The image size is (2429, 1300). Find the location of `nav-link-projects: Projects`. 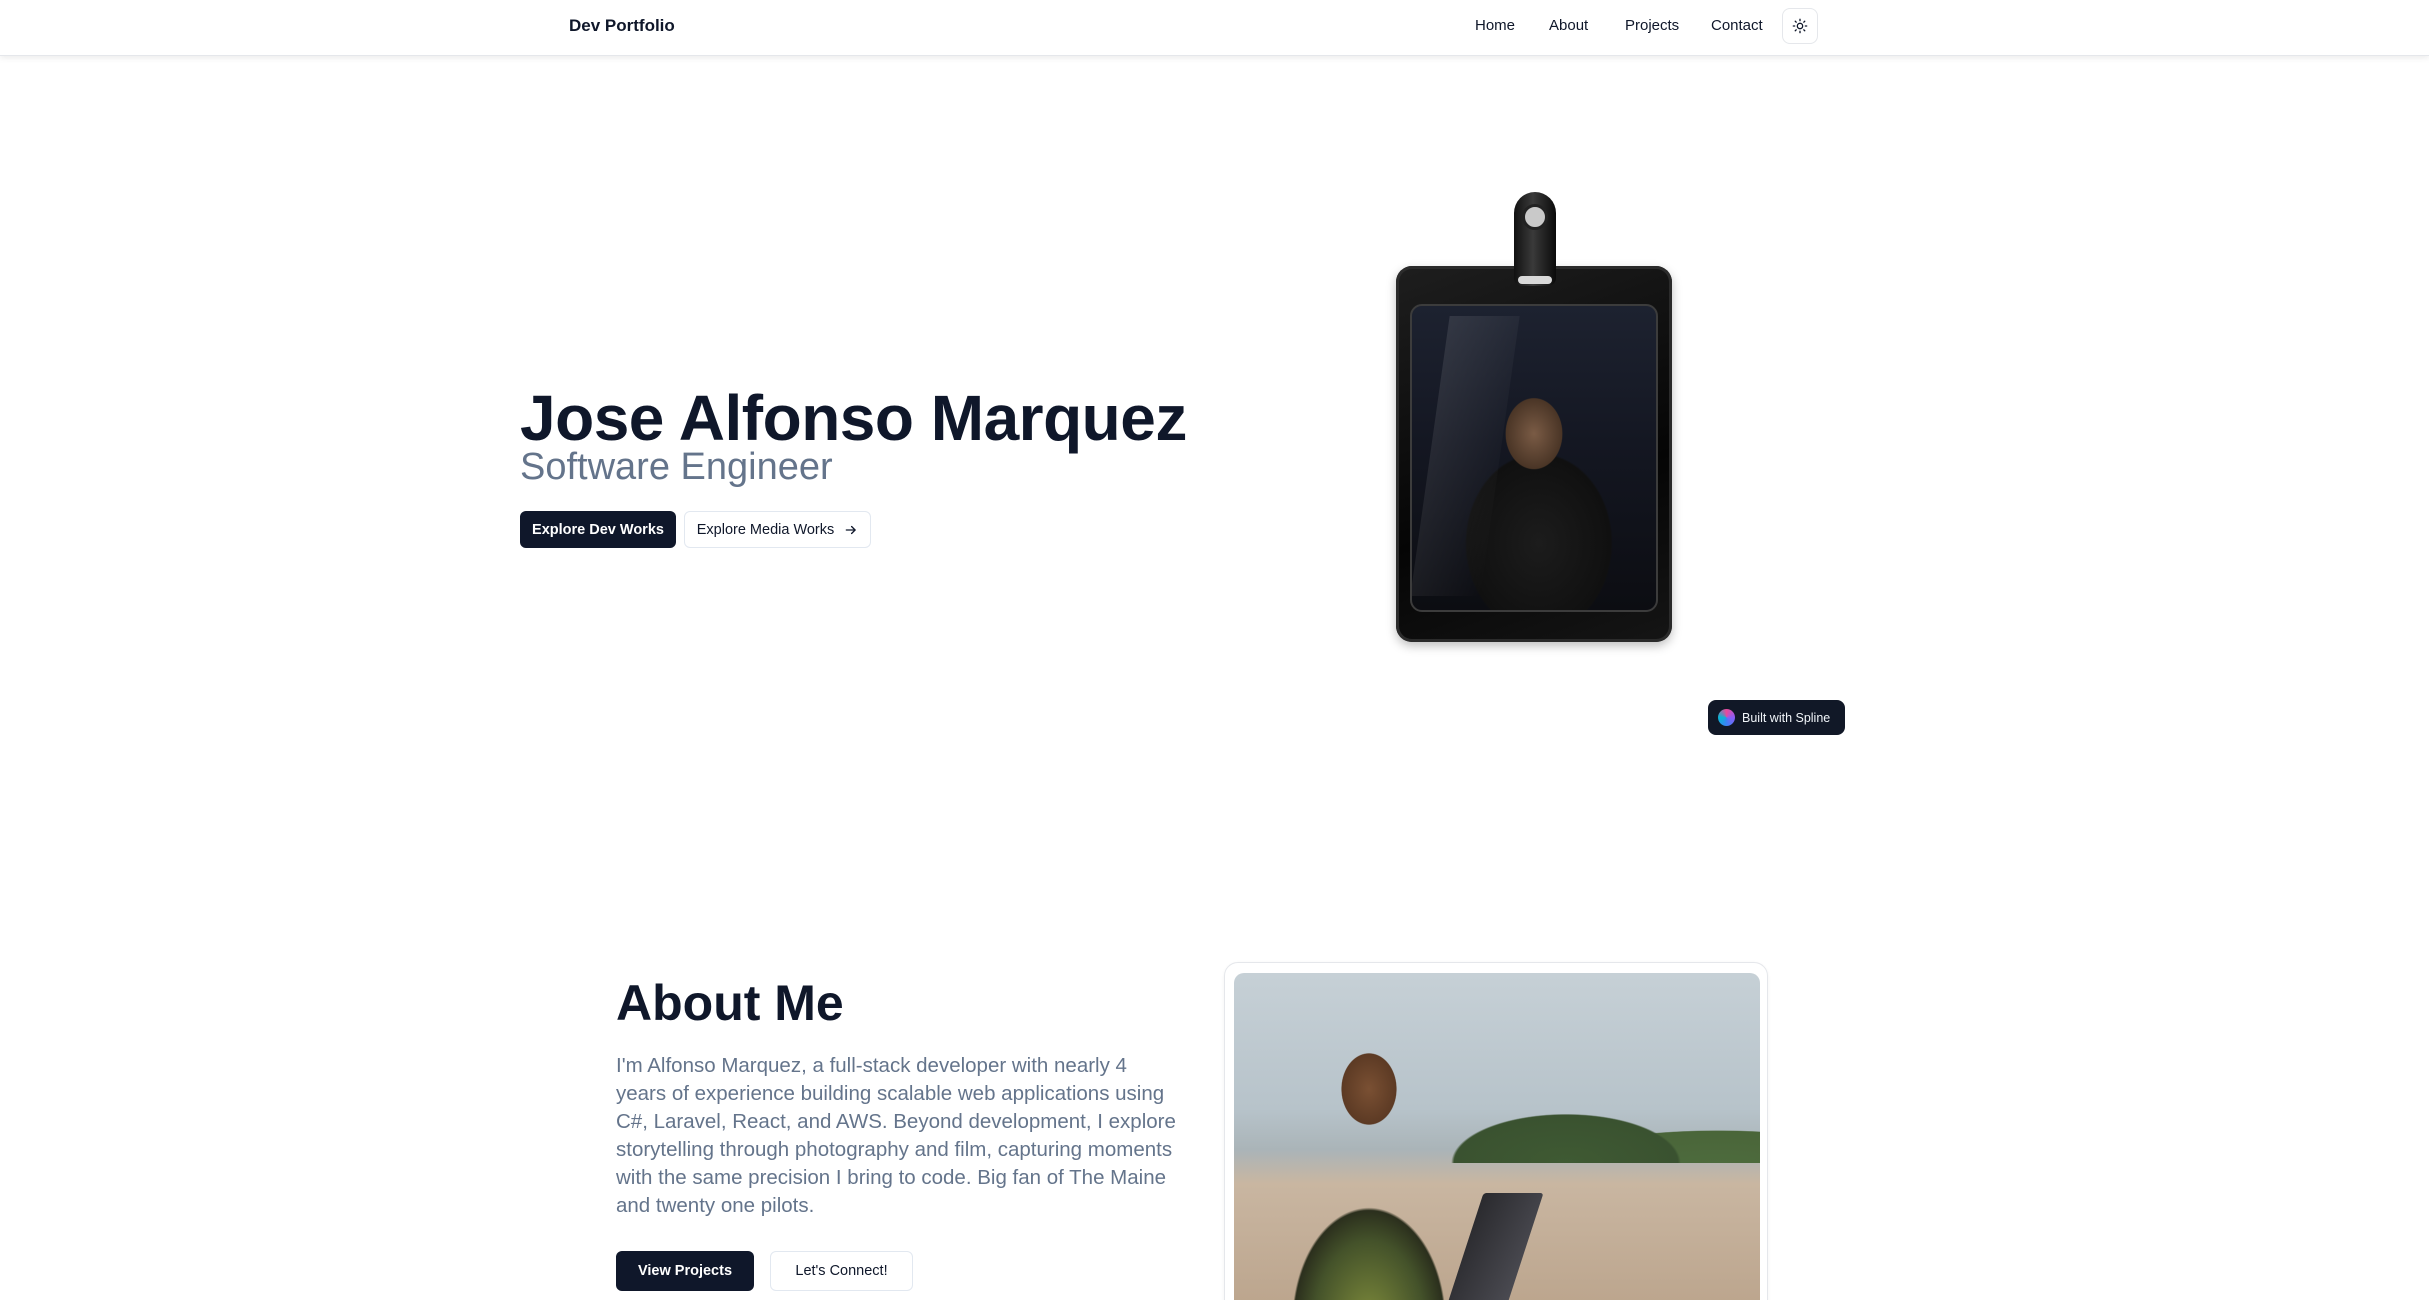

nav-link-projects: Projects is located at coordinates (1652, 26).